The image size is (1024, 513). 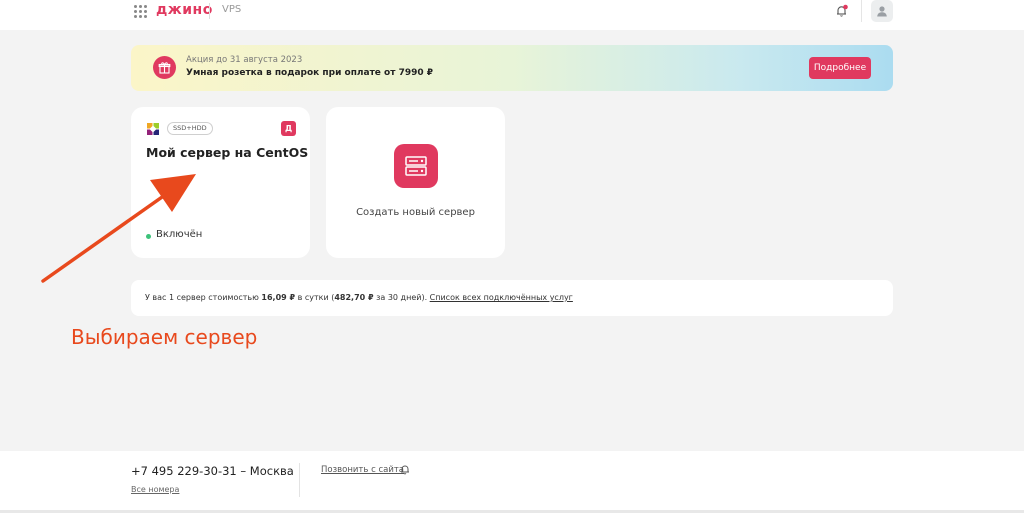 What do you see at coordinates (401, 297) in the screenshot?
I see `summary-suffix: за 30 дней).` at bounding box center [401, 297].